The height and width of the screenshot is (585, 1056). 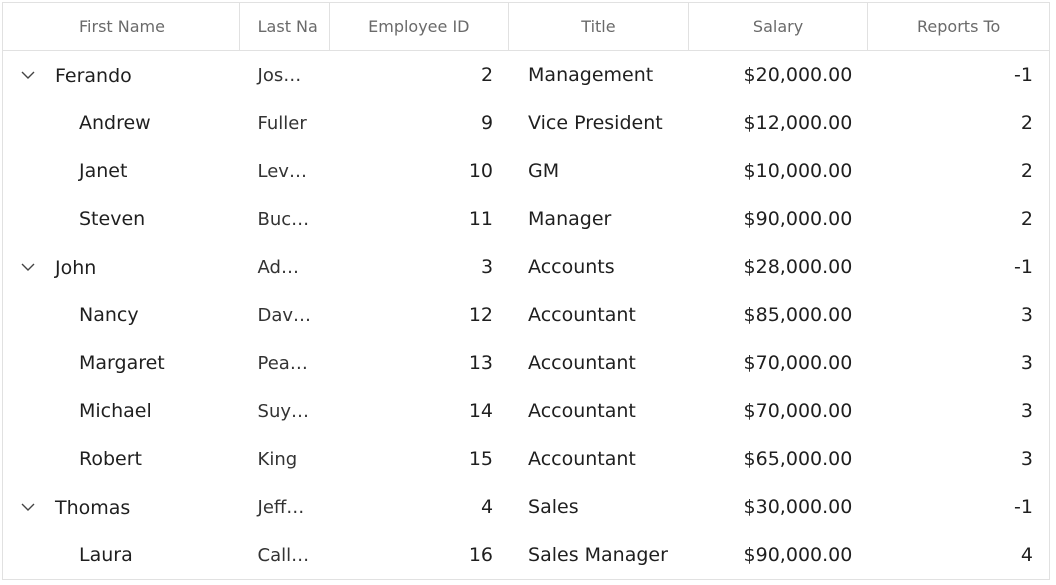 I want to click on first-name-cell: Ferando, so click(x=121, y=75).